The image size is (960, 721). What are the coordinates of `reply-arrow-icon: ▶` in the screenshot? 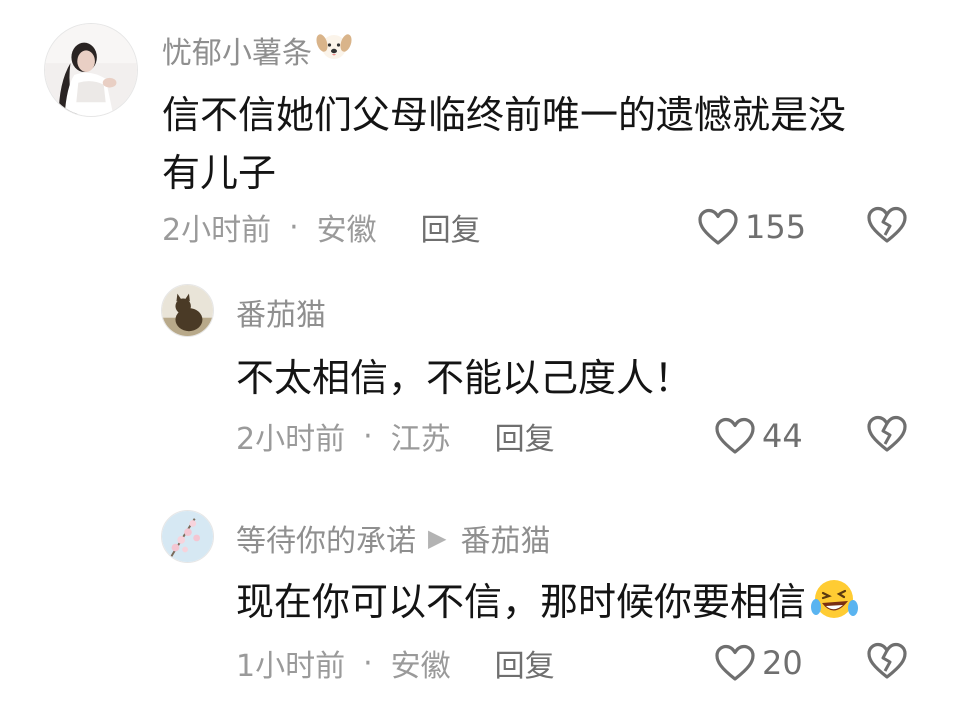 It's located at (437, 538).